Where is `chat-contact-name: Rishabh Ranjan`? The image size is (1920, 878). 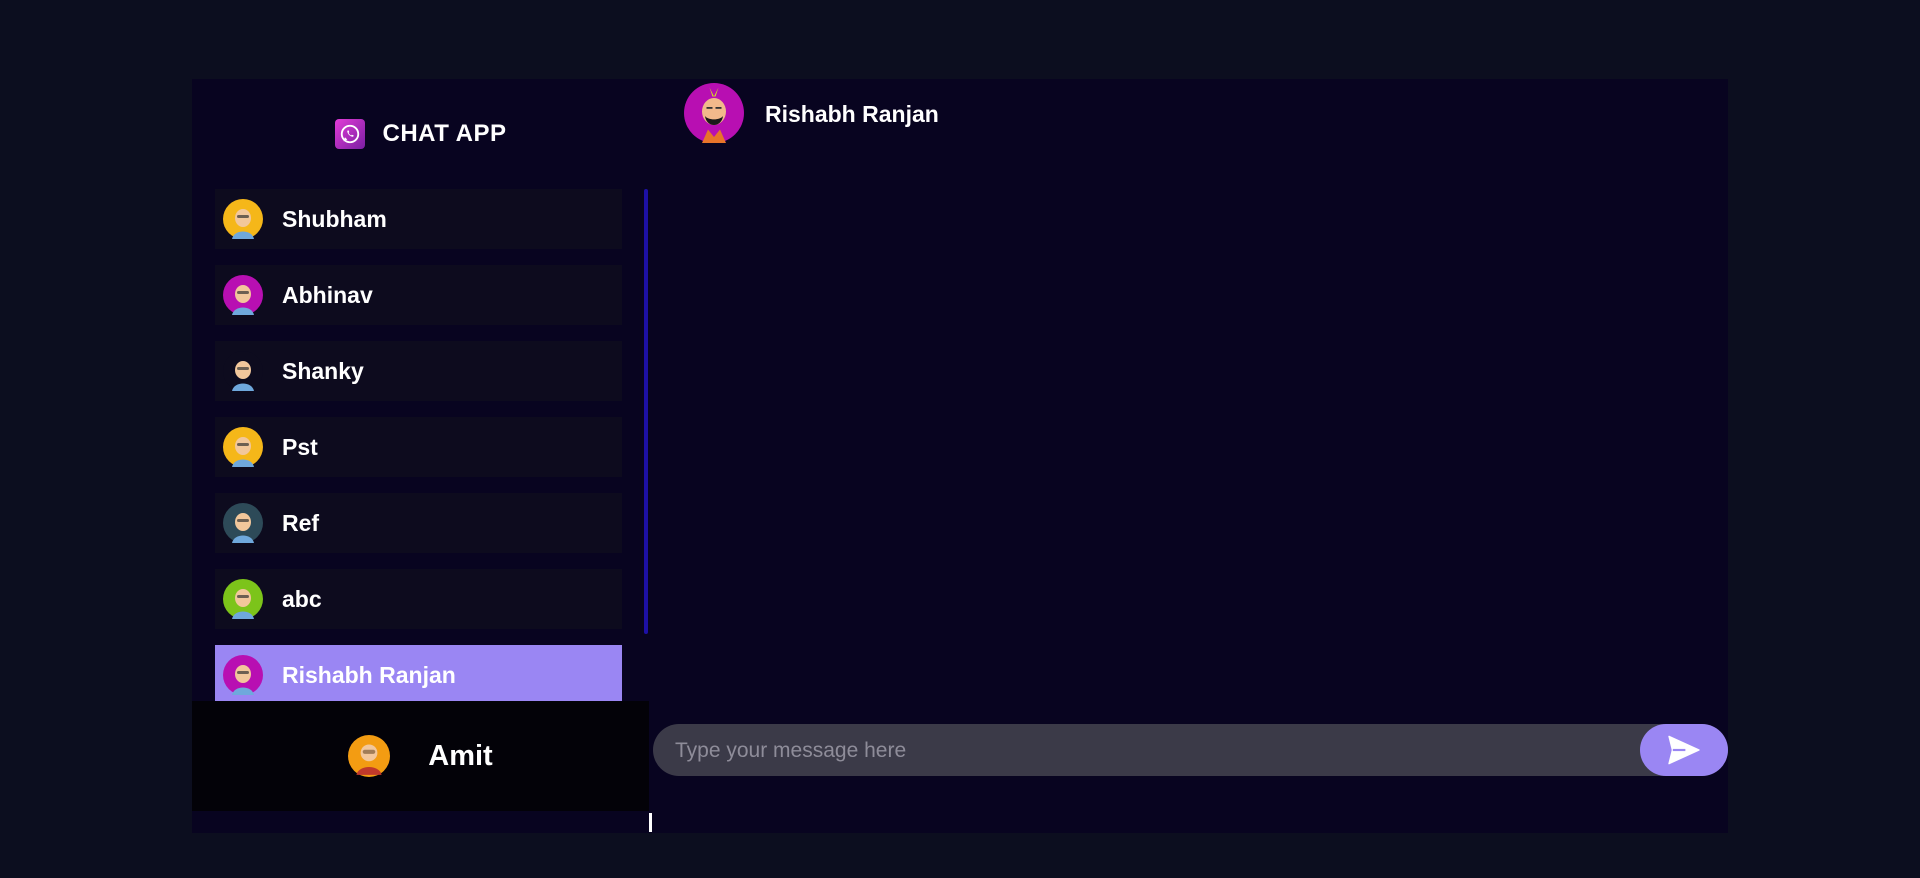 chat-contact-name: Rishabh Ranjan is located at coordinates (852, 114).